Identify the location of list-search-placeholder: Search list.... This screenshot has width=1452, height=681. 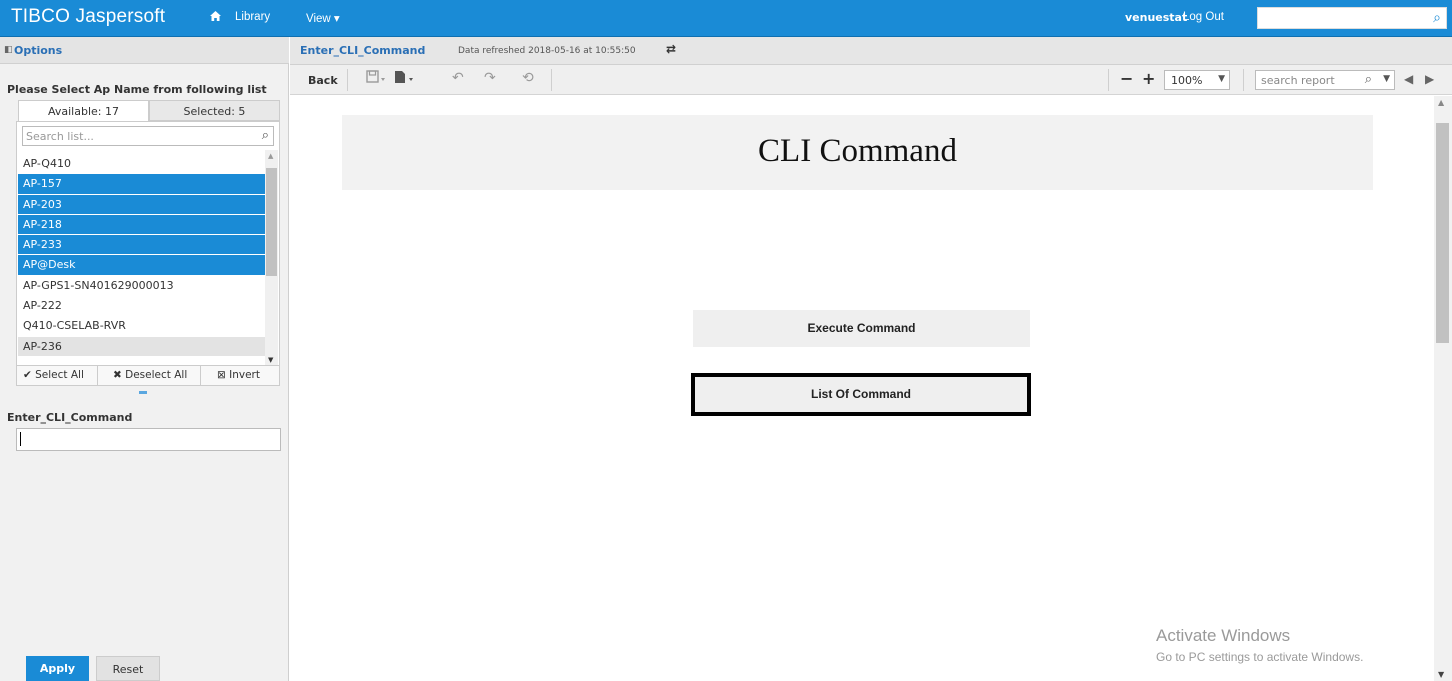
(60, 136).